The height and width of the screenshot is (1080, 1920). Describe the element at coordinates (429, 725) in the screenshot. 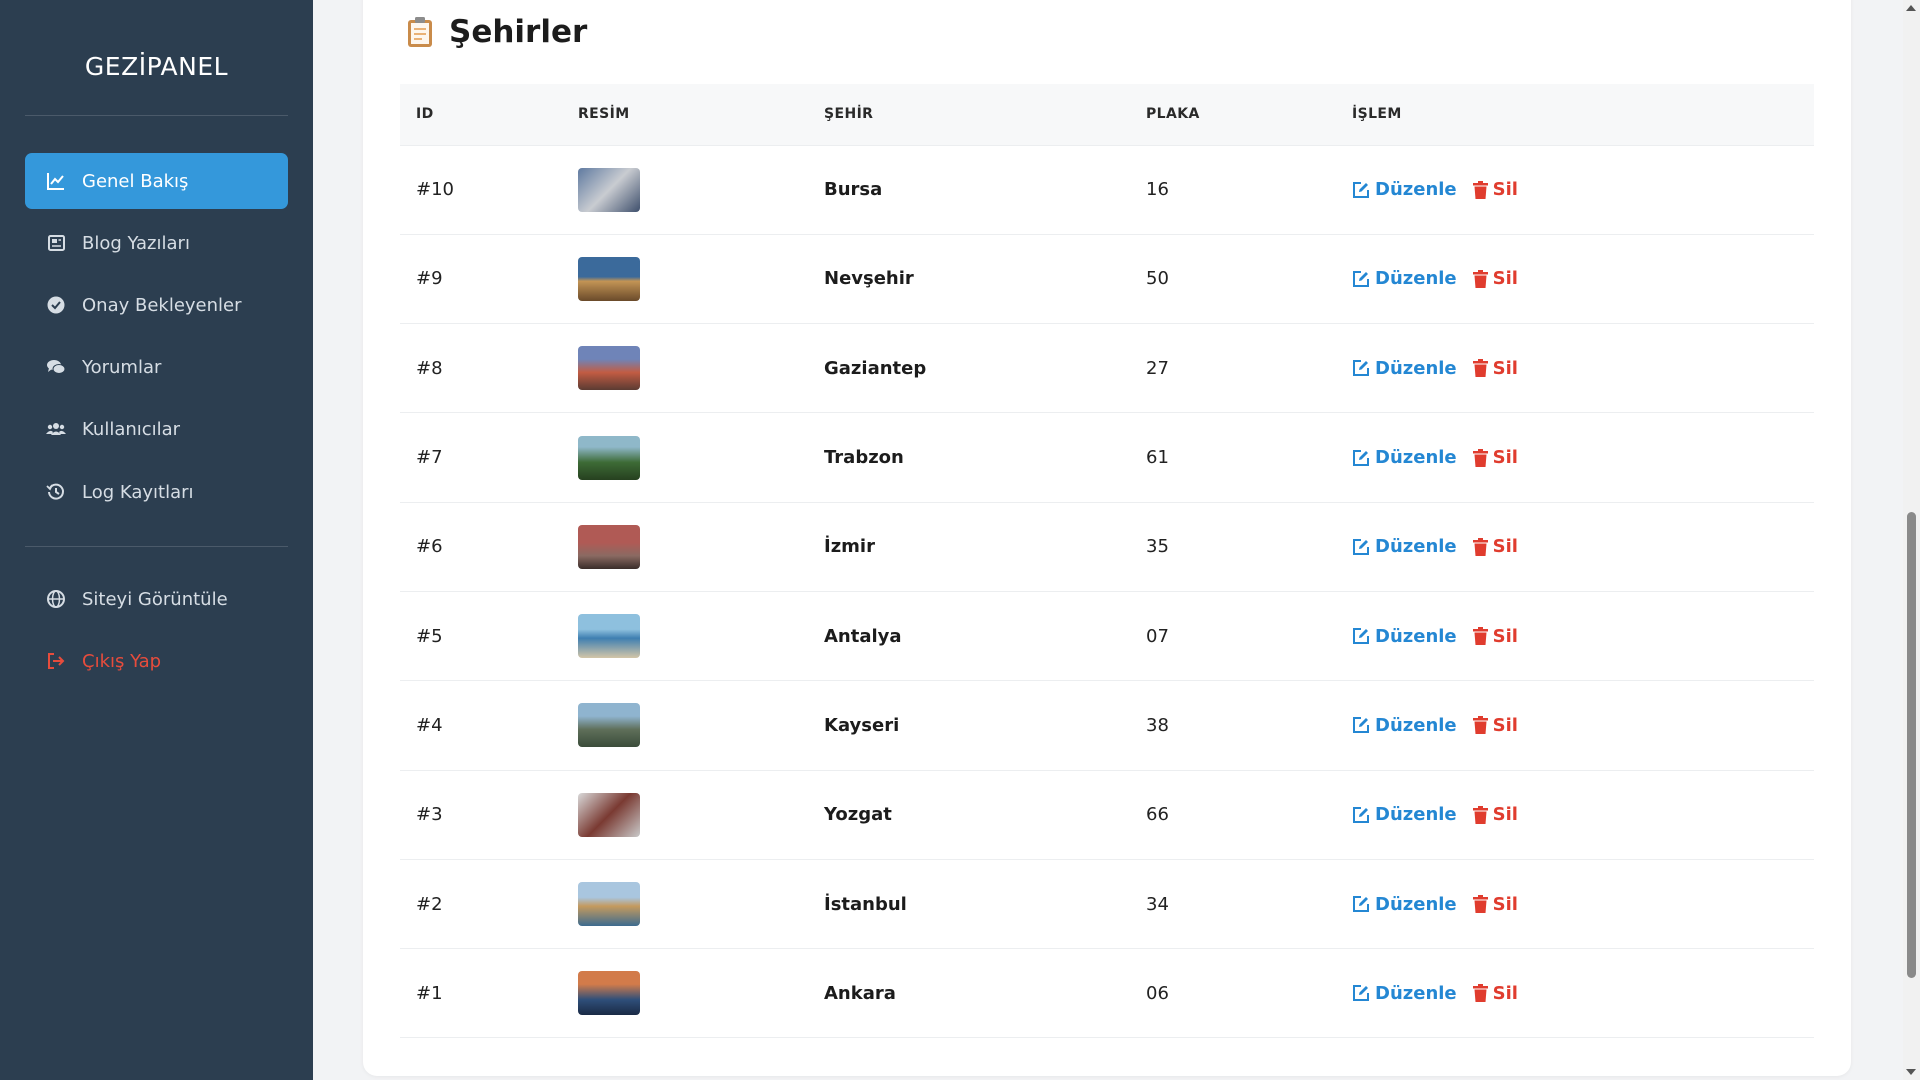

I see `cell-id: #4` at that location.